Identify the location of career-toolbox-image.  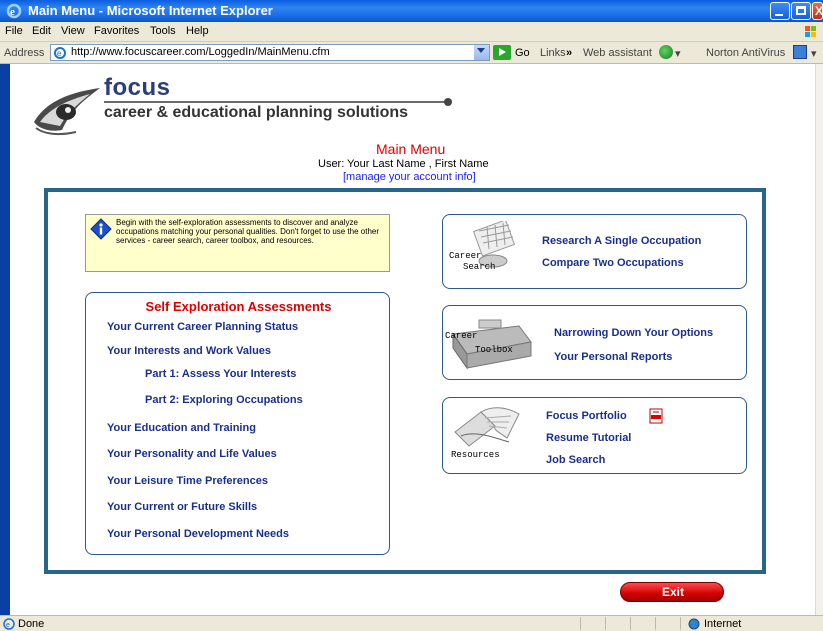
(492, 344).